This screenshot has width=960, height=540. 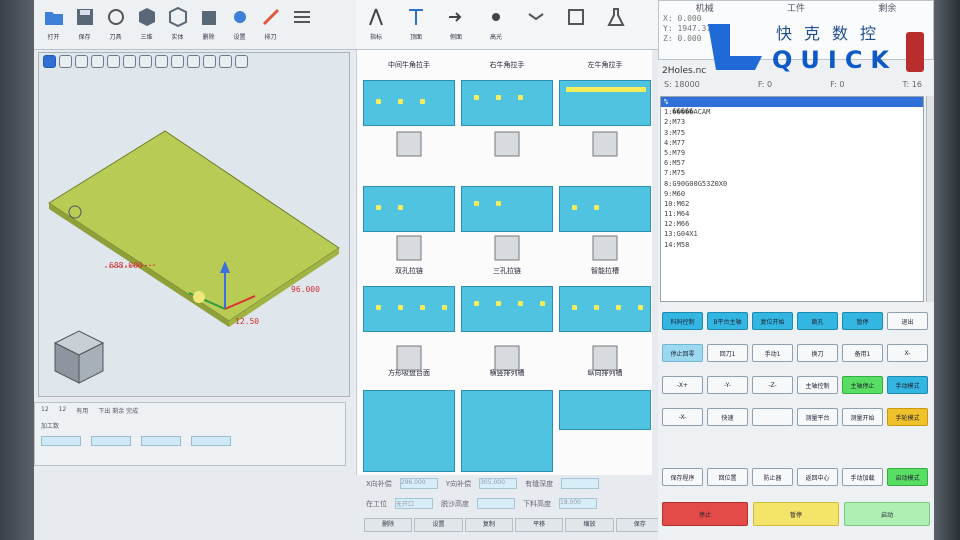 I want to click on control-button: 料码控制, so click(x=682, y=321).